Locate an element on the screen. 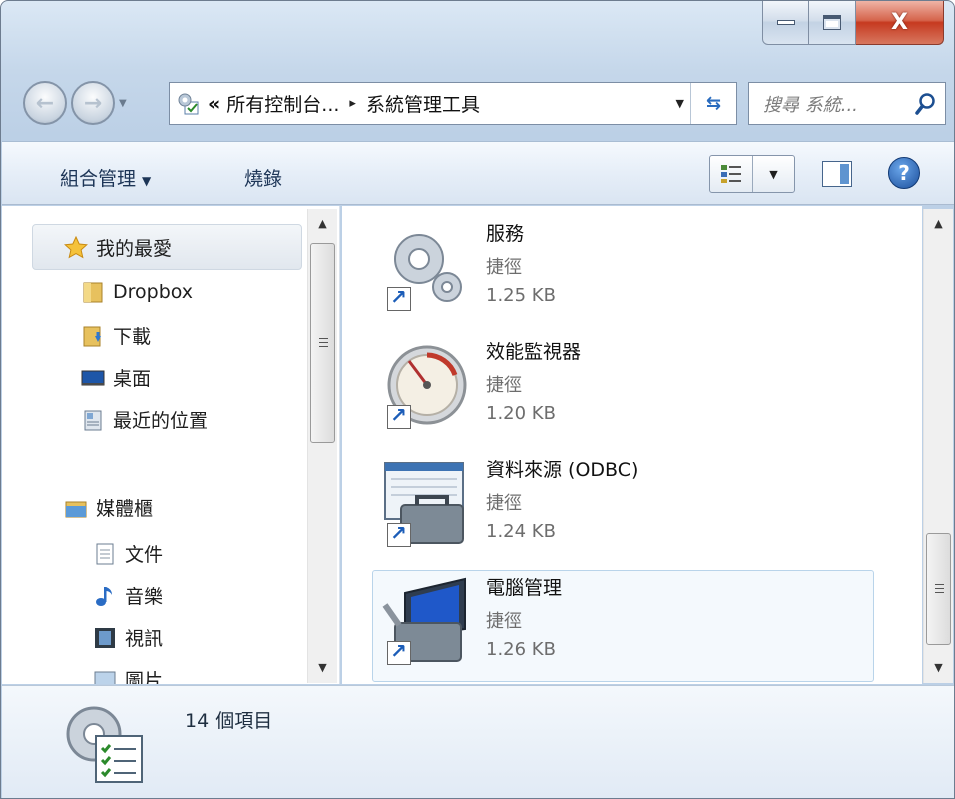  nav-item-pictures: 圖片 is located at coordinates (128, 675).